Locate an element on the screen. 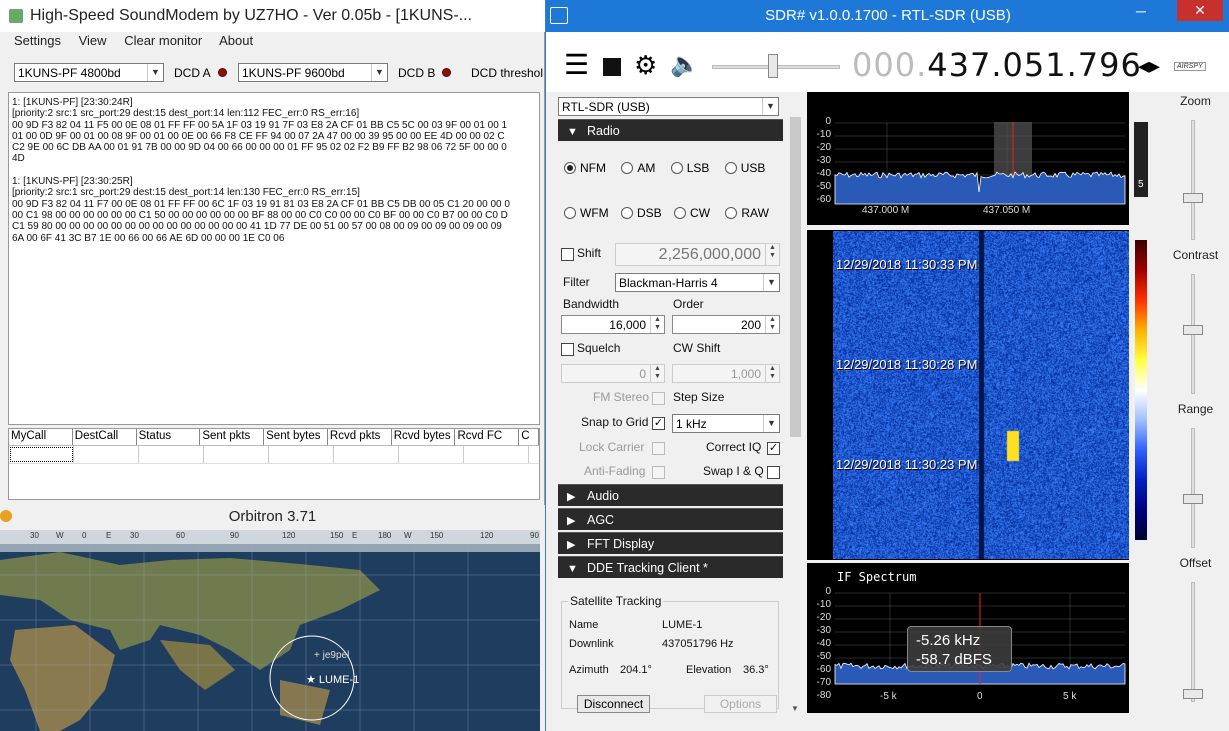 This screenshot has height=731, width=1229. filter-select: Blackman-Harris 4 ▼ is located at coordinates (697, 282).